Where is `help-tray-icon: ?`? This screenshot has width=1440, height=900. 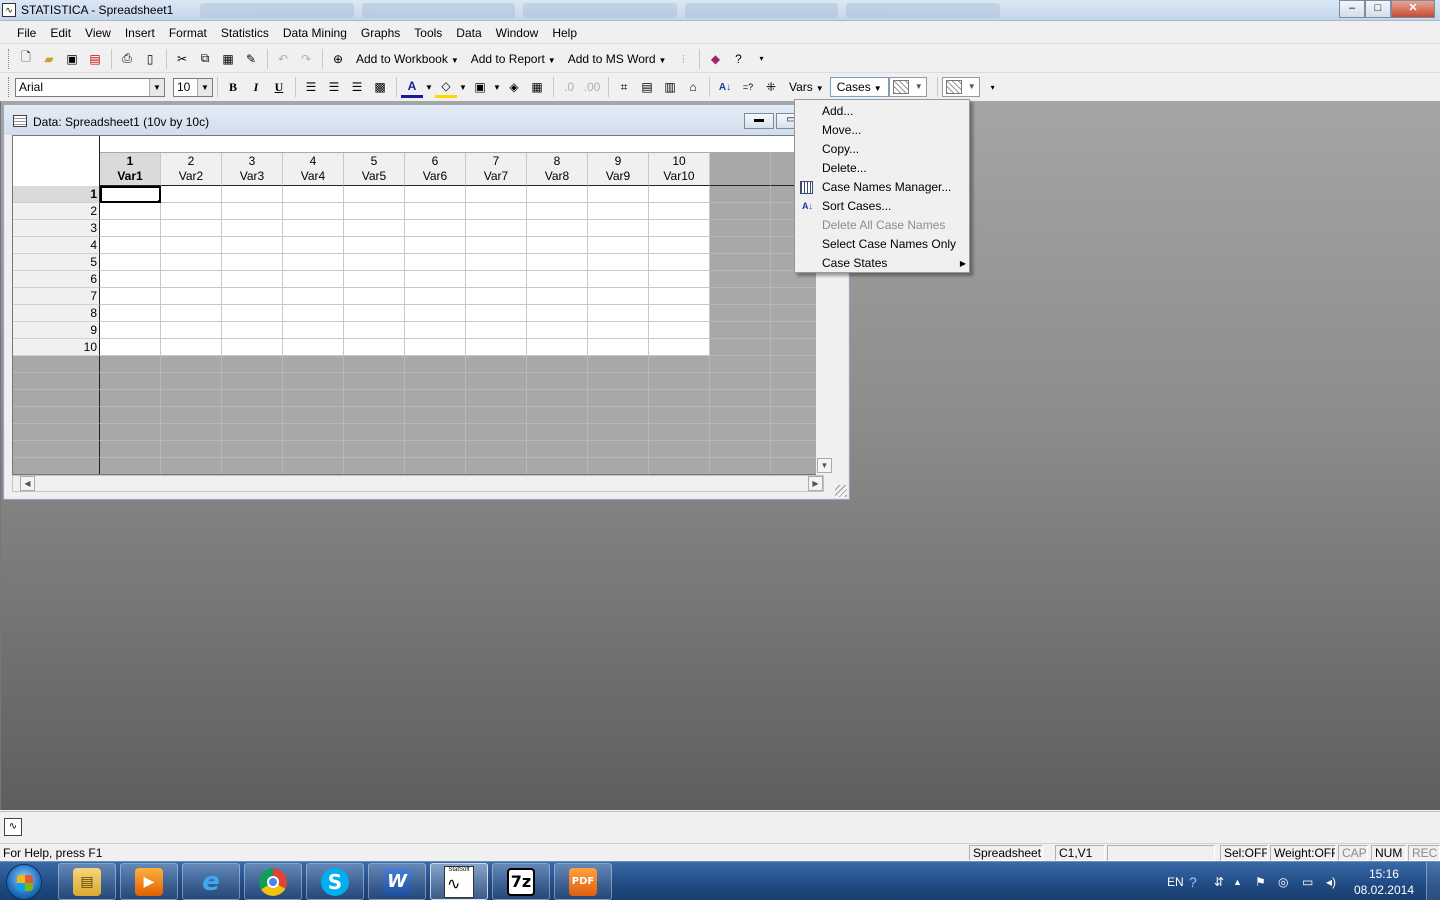
help-tray-icon: ? is located at coordinates (1193, 881).